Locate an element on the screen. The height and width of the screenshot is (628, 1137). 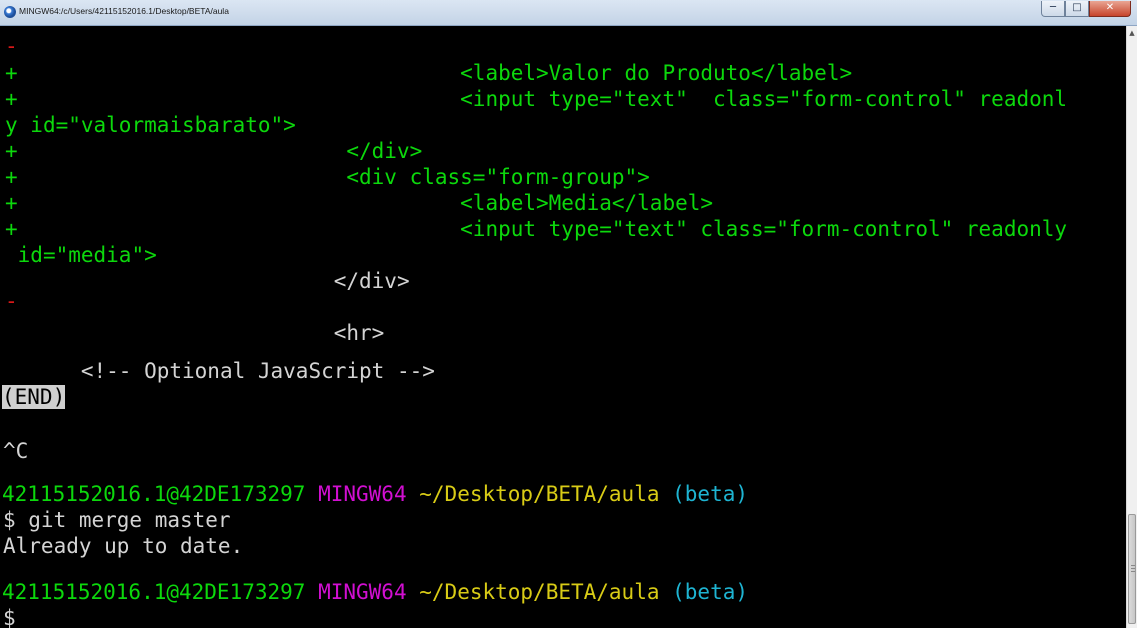
command-line: $ git merge master is located at coordinates (117, 520).